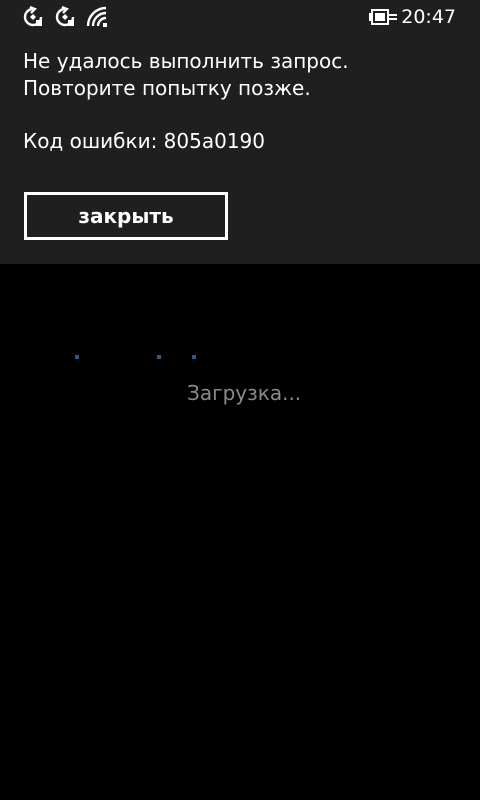 The width and height of the screenshot is (480, 800). I want to click on status-bar: 20:47, so click(240, 17).